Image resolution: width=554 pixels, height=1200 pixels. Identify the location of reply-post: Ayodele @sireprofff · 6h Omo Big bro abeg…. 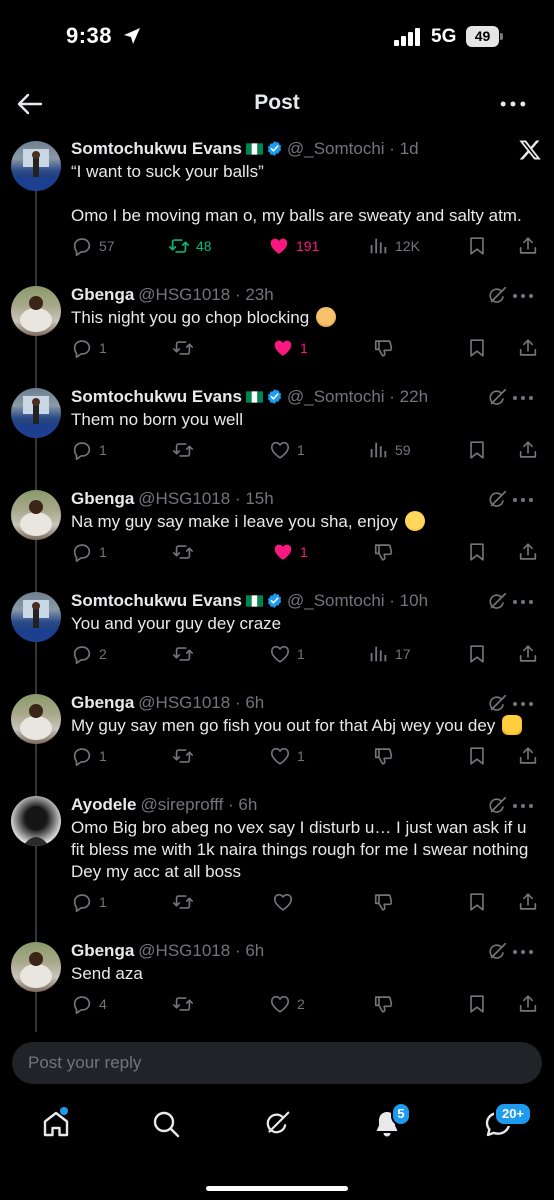
(277, 856).